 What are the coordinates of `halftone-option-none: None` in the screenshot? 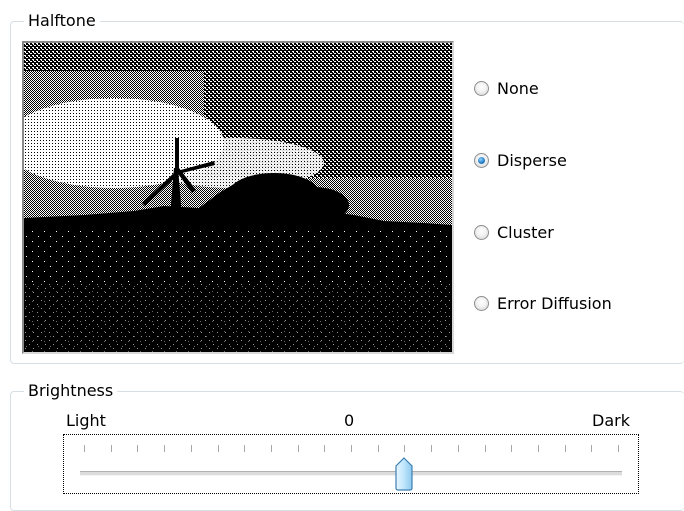 It's located at (506, 88).